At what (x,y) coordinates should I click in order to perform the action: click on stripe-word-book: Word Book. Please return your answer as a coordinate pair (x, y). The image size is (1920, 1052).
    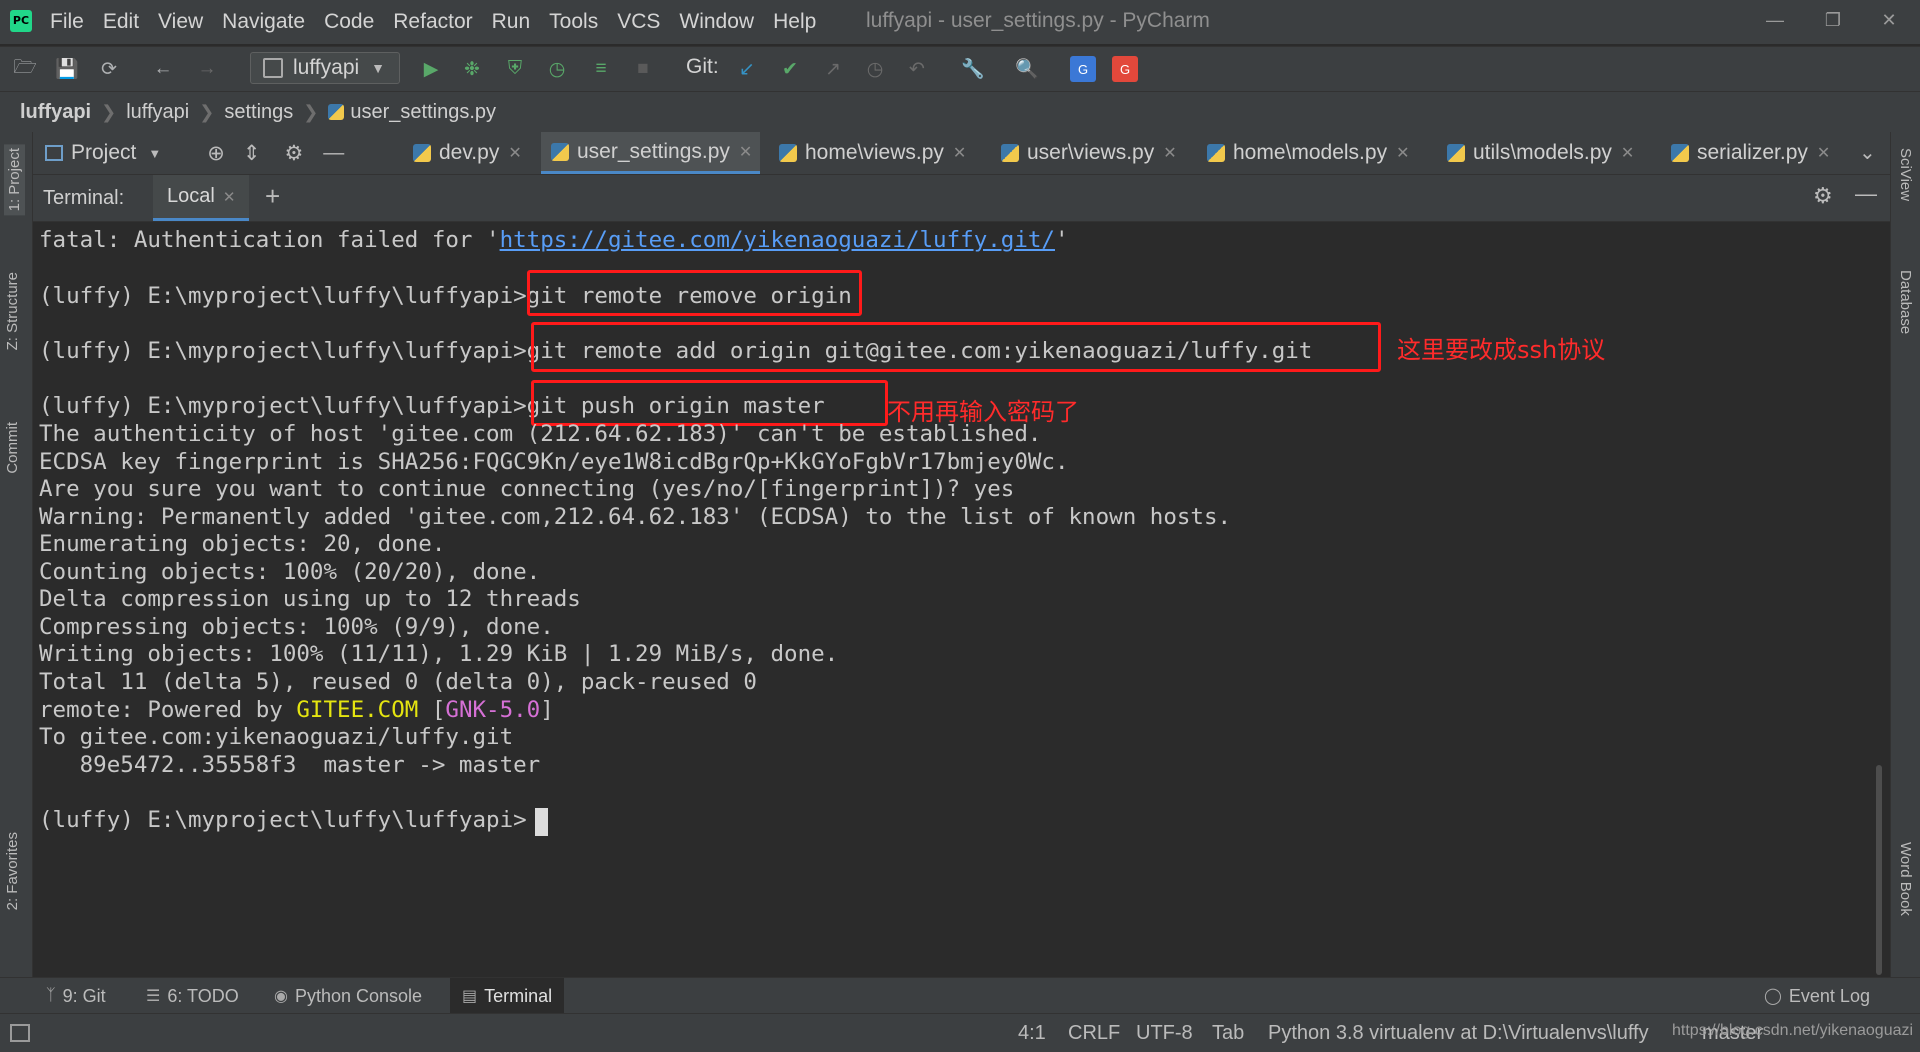
    Looking at the image, I should click on (1905, 879).